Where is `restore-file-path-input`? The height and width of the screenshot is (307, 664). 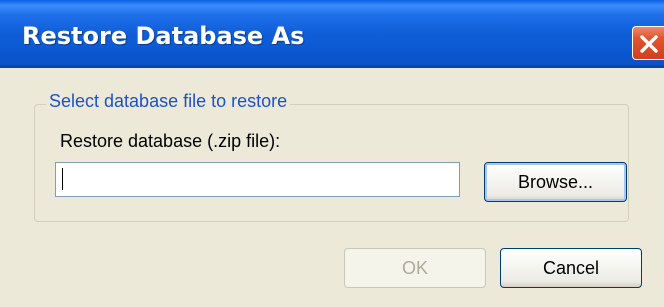
restore-file-path-input is located at coordinates (257, 179).